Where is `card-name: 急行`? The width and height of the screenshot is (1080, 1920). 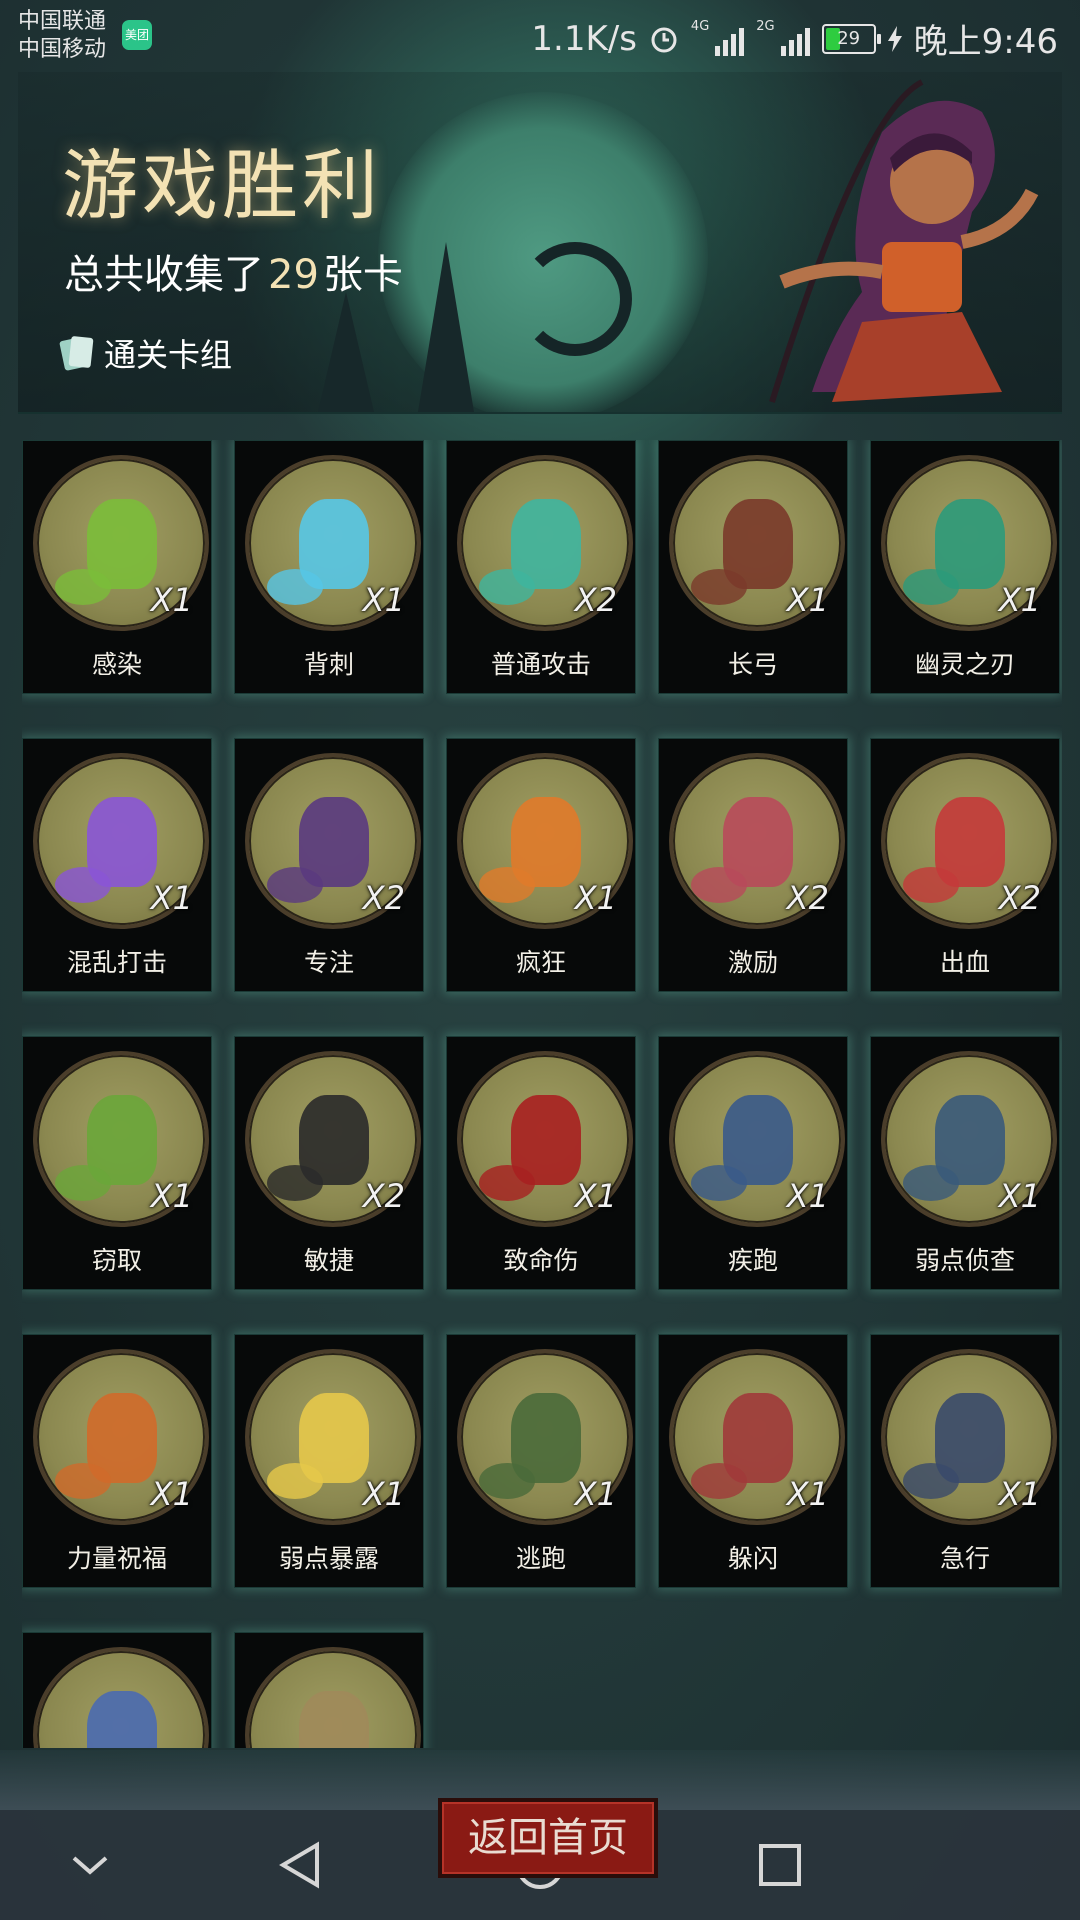
card-name: 急行 is located at coordinates (964, 1558).